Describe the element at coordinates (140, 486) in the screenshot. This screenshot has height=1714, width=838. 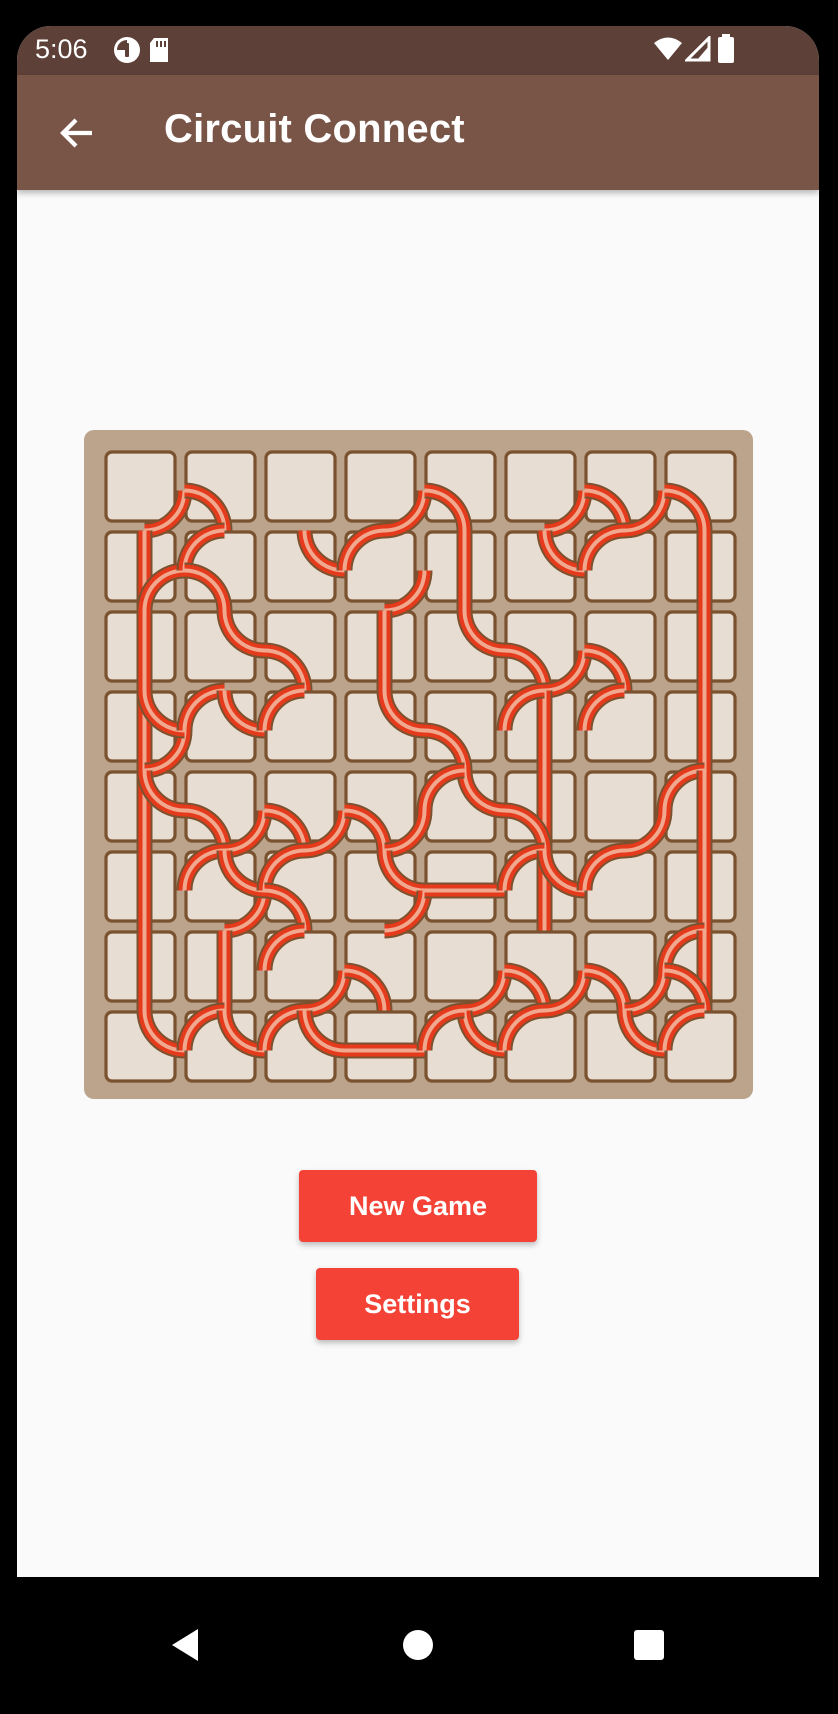
I see `tile-r0-c0` at that location.